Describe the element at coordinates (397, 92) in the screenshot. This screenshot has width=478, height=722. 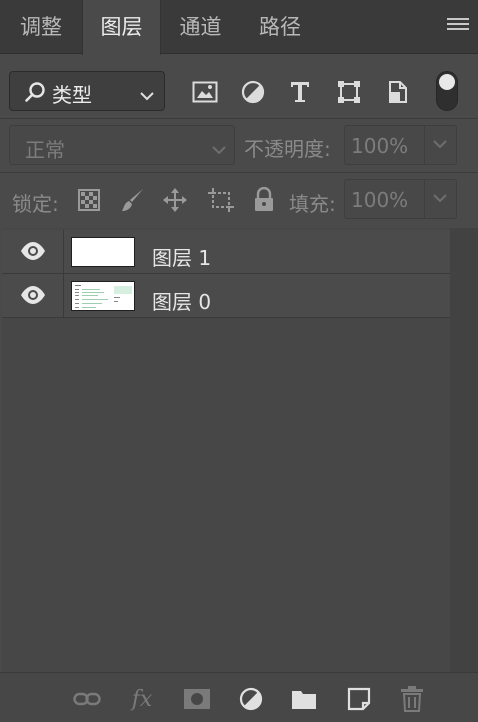
I see `smart-object-filter-icon` at that location.